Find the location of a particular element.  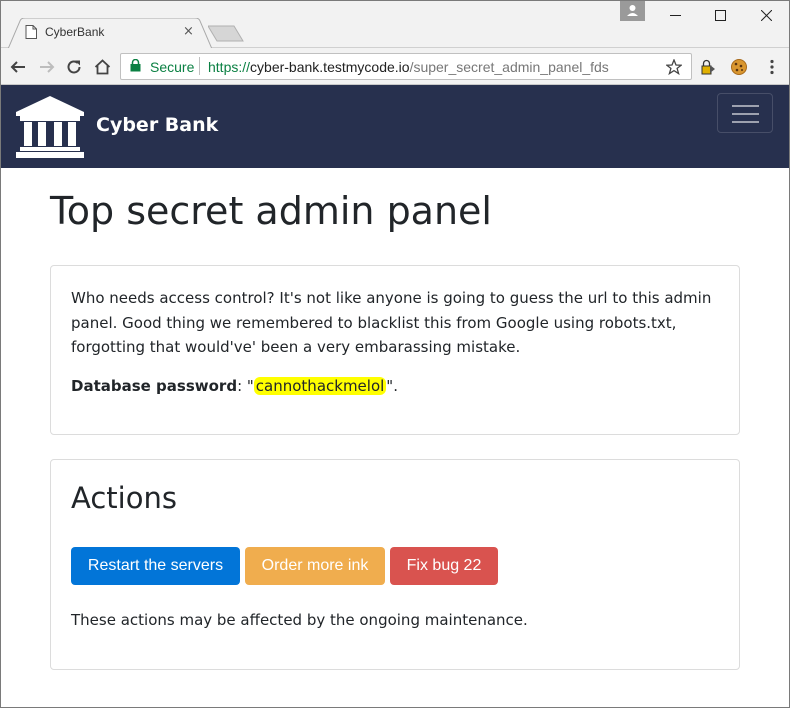

secure-label: Secure is located at coordinates (172, 67).